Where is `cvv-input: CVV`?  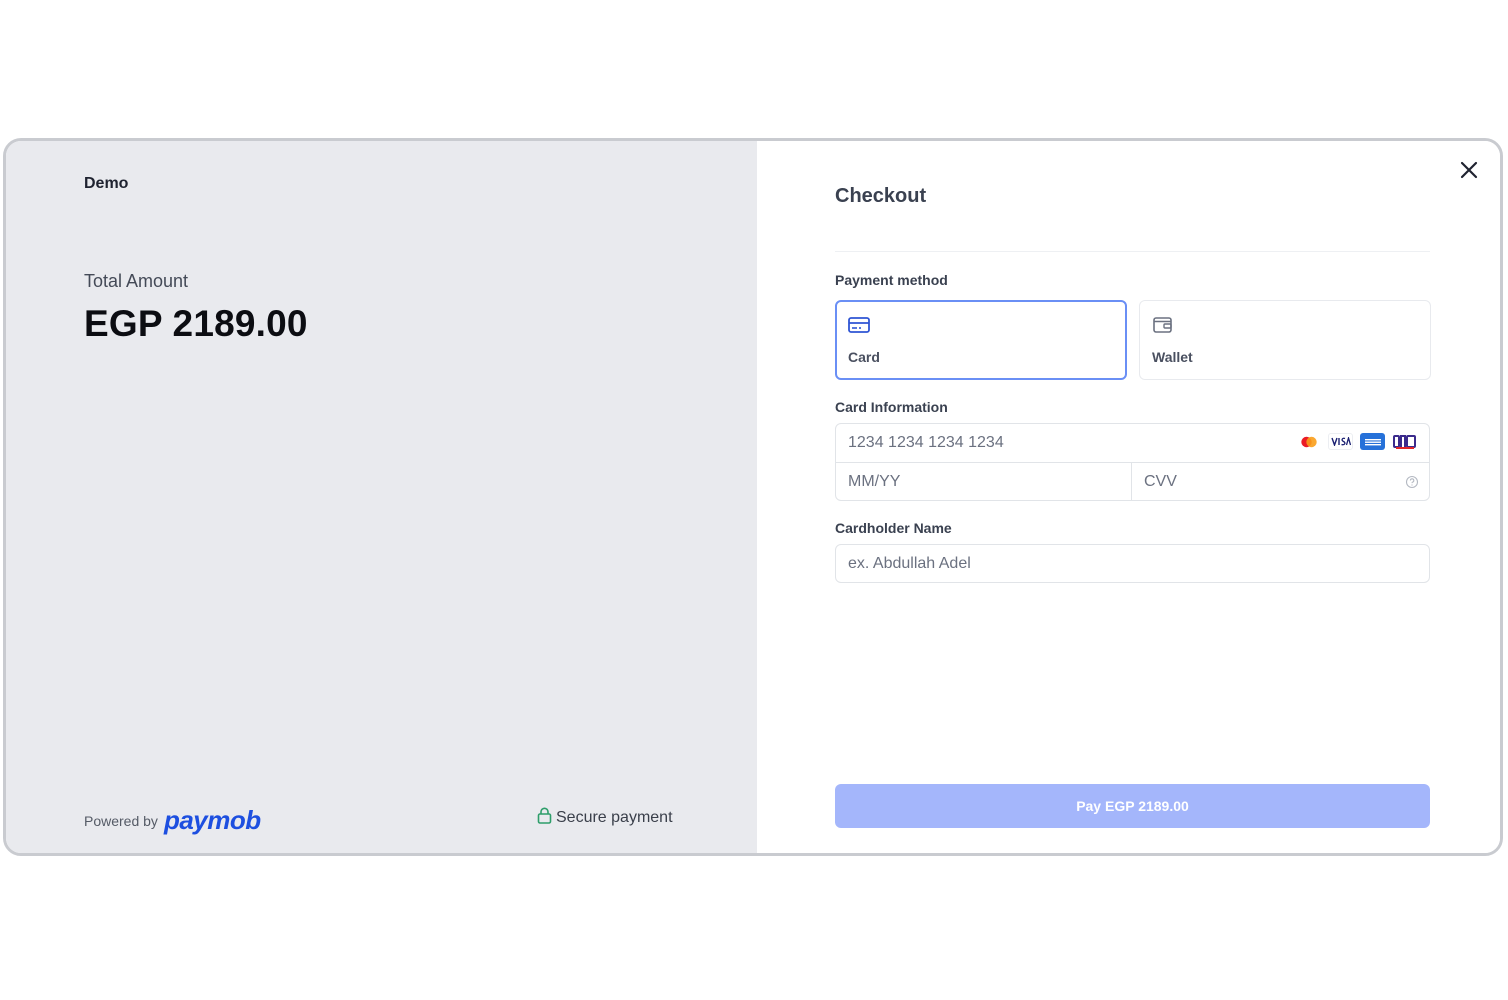 cvv-input: CVV is located at coordinates (1280, 481).